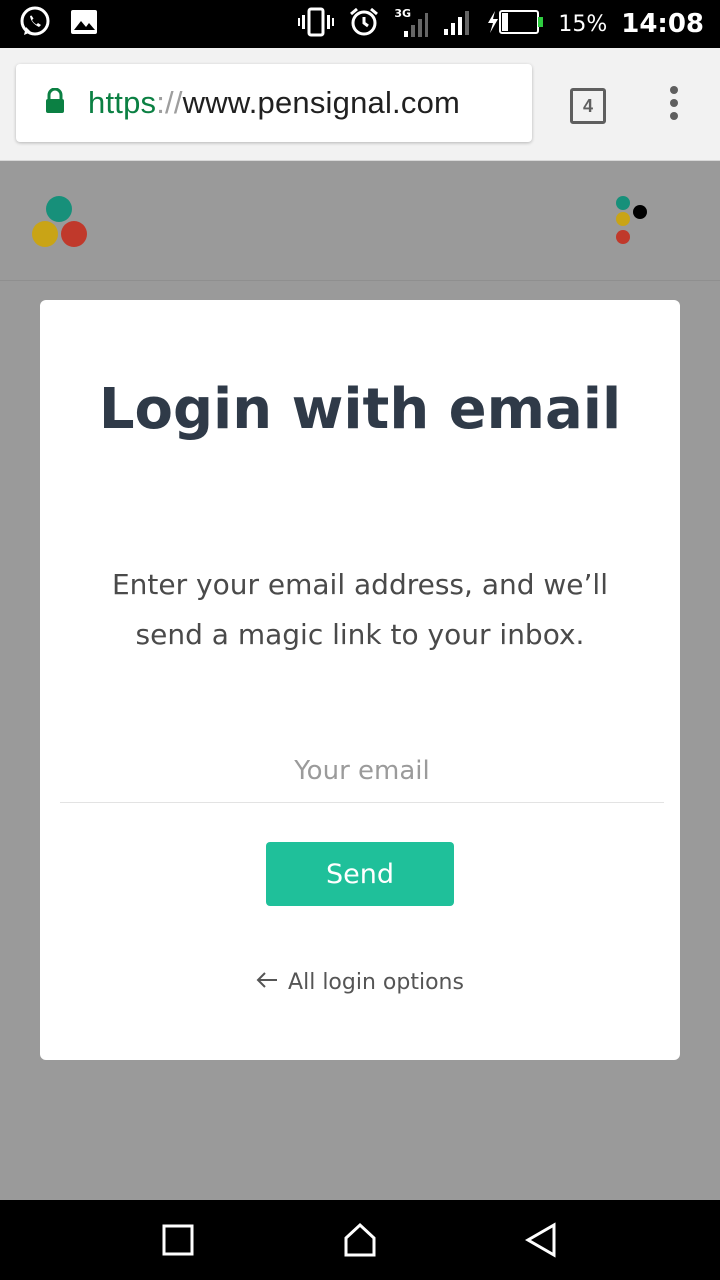 Image resolution: width=720 pixels, height=1280 pixels. What do you see at coordinates (122, 102) in the screenshot?
I see `url-scheme: https` at bounding box center [122, 102].